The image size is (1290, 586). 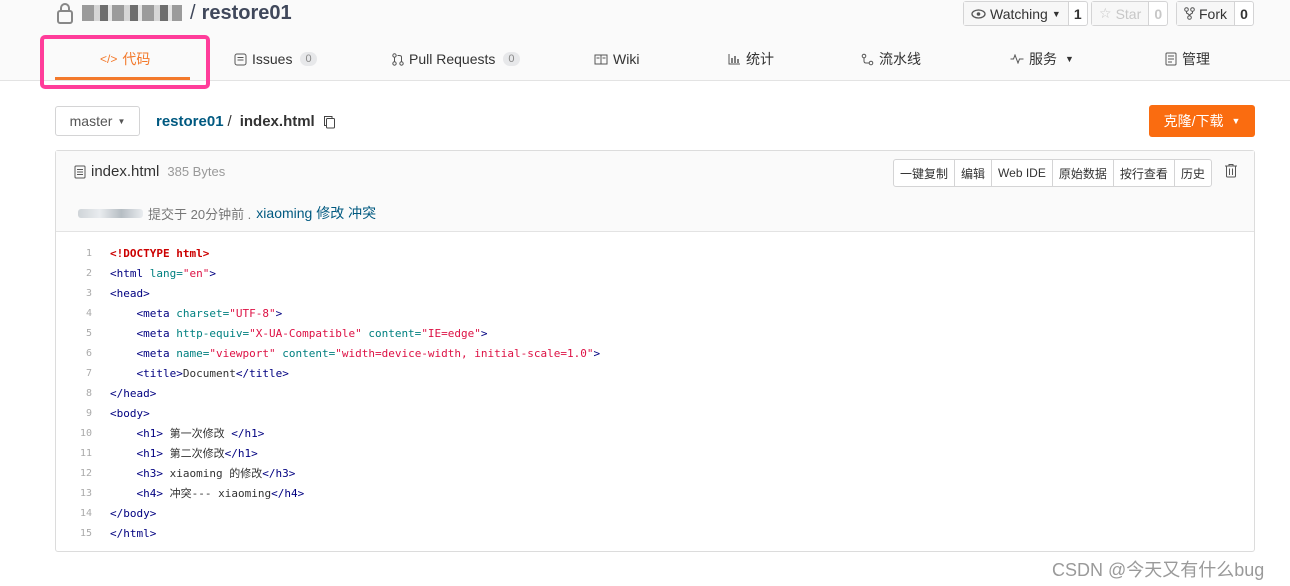 What do you see at coordinates (760, 59) in the screenshot?
I see `tab-stats-label: 统计` at bounding box center [760, 59].